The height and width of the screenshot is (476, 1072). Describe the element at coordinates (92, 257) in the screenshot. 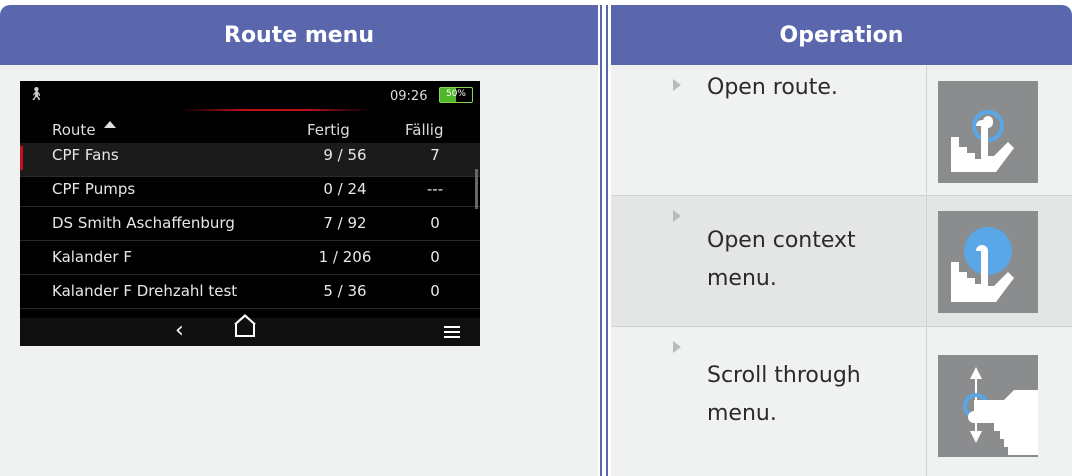

I see `route-name: Kalander F` at that location.